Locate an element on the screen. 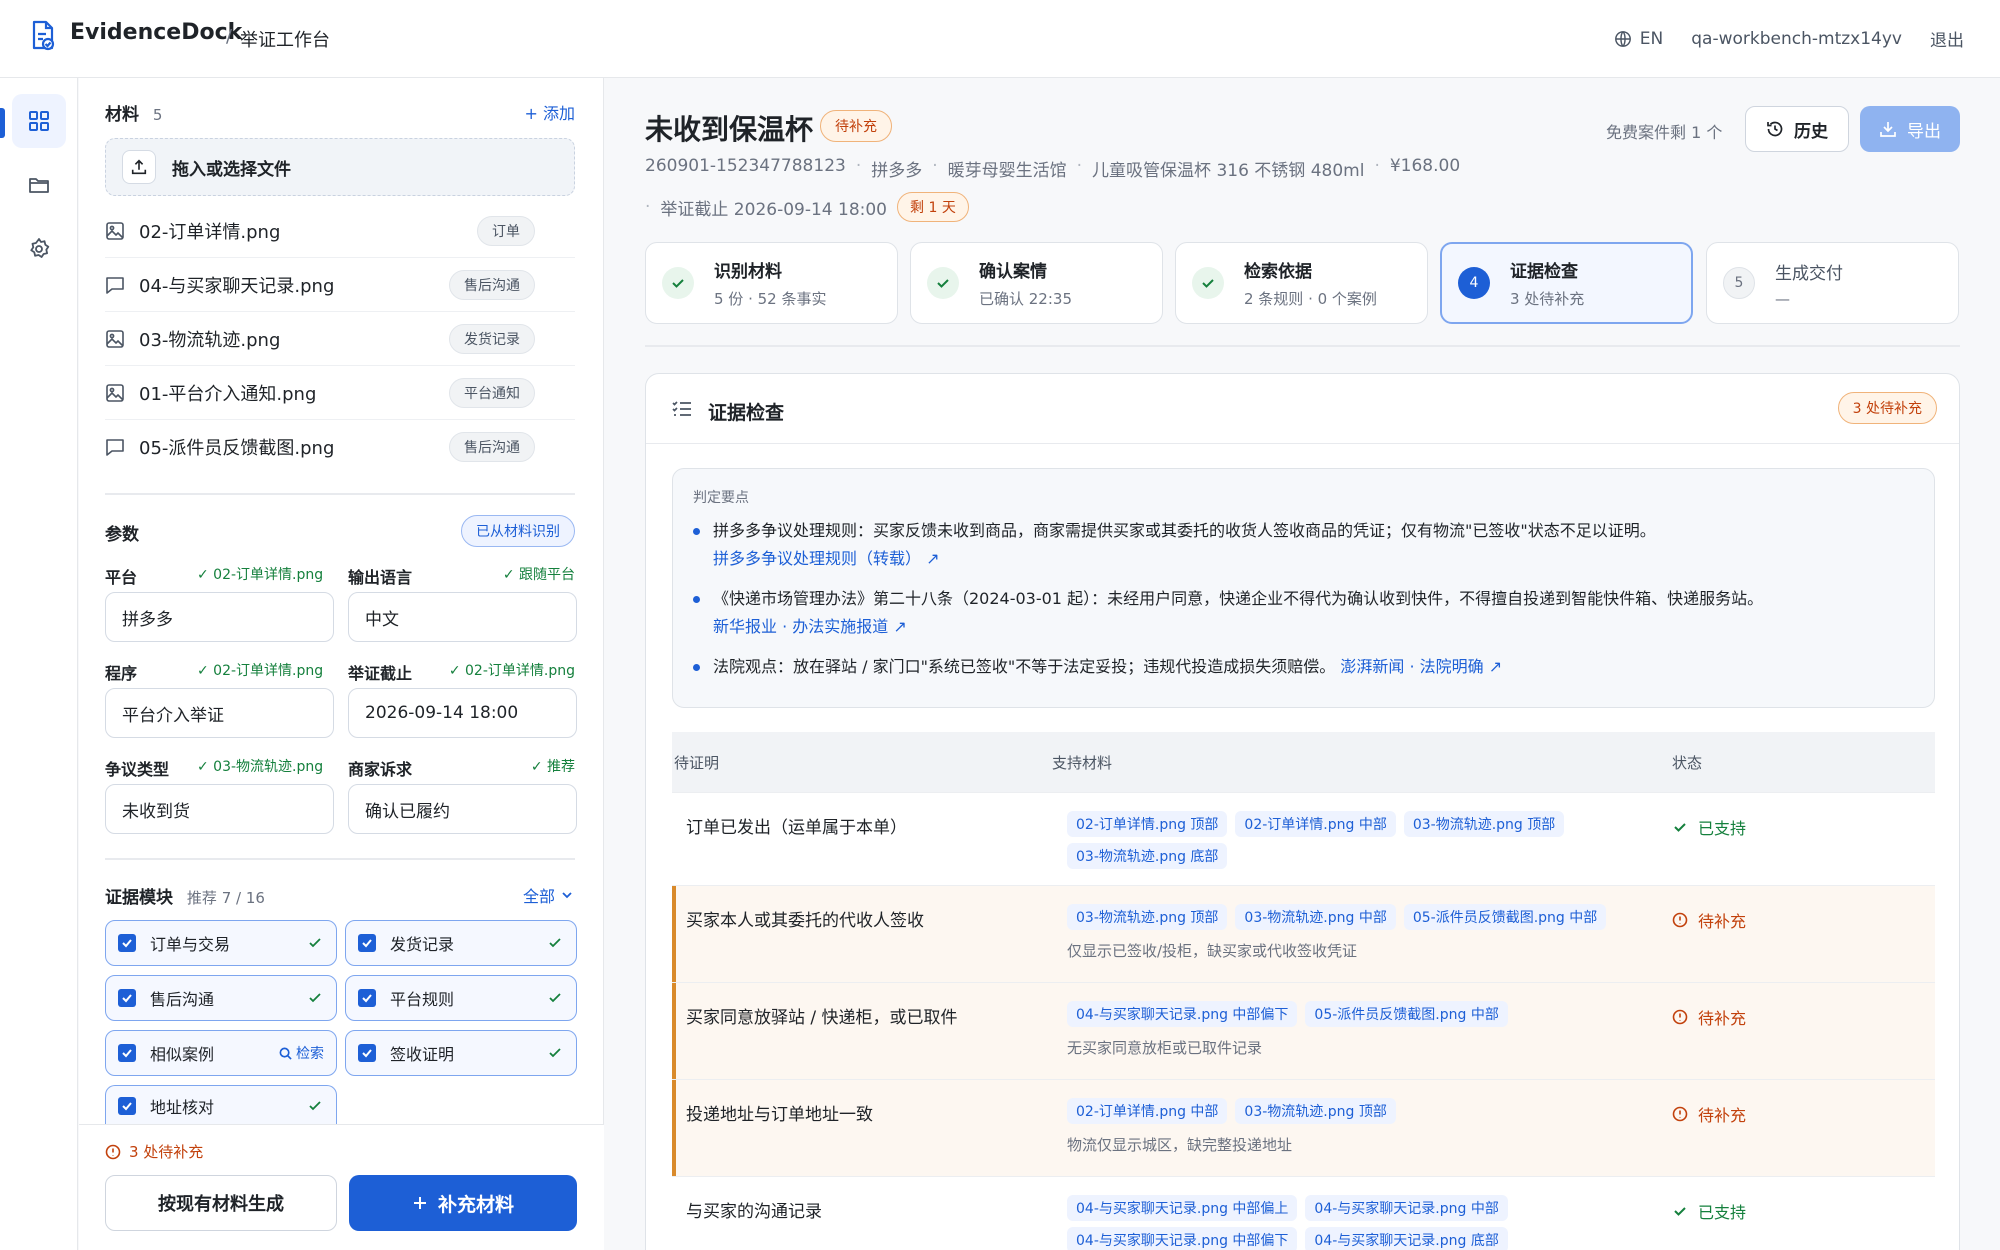  column-header: 支持材料 is located at coordinates (1082, 763).